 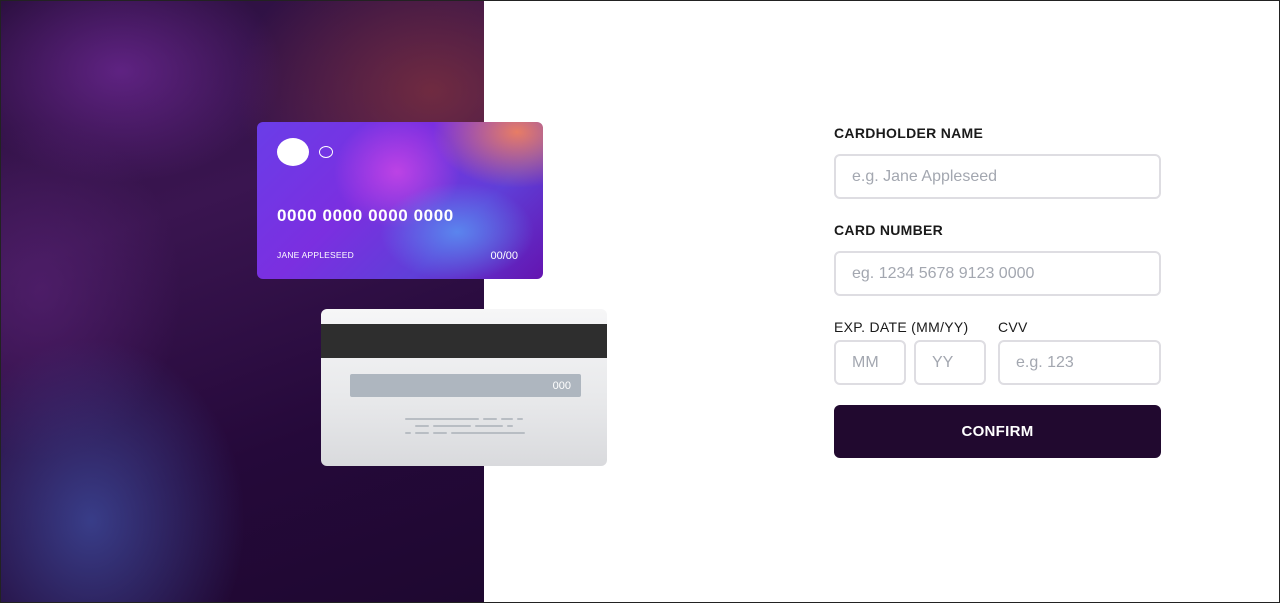 I want to click on exp-year-input, so click(x=950, y=362).